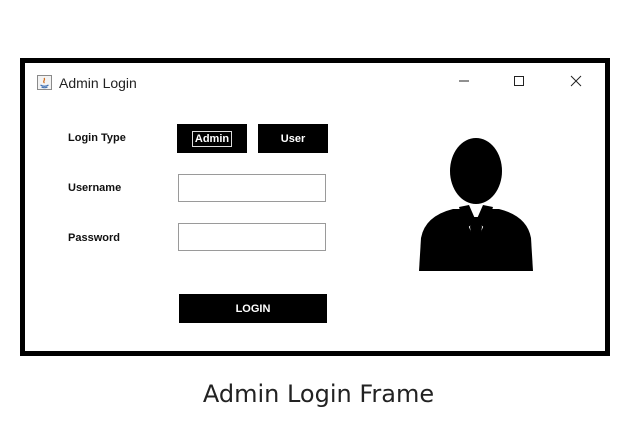 The image size is (637, 431). I want to click on title-bar: Admin Login, so click(315, 82).